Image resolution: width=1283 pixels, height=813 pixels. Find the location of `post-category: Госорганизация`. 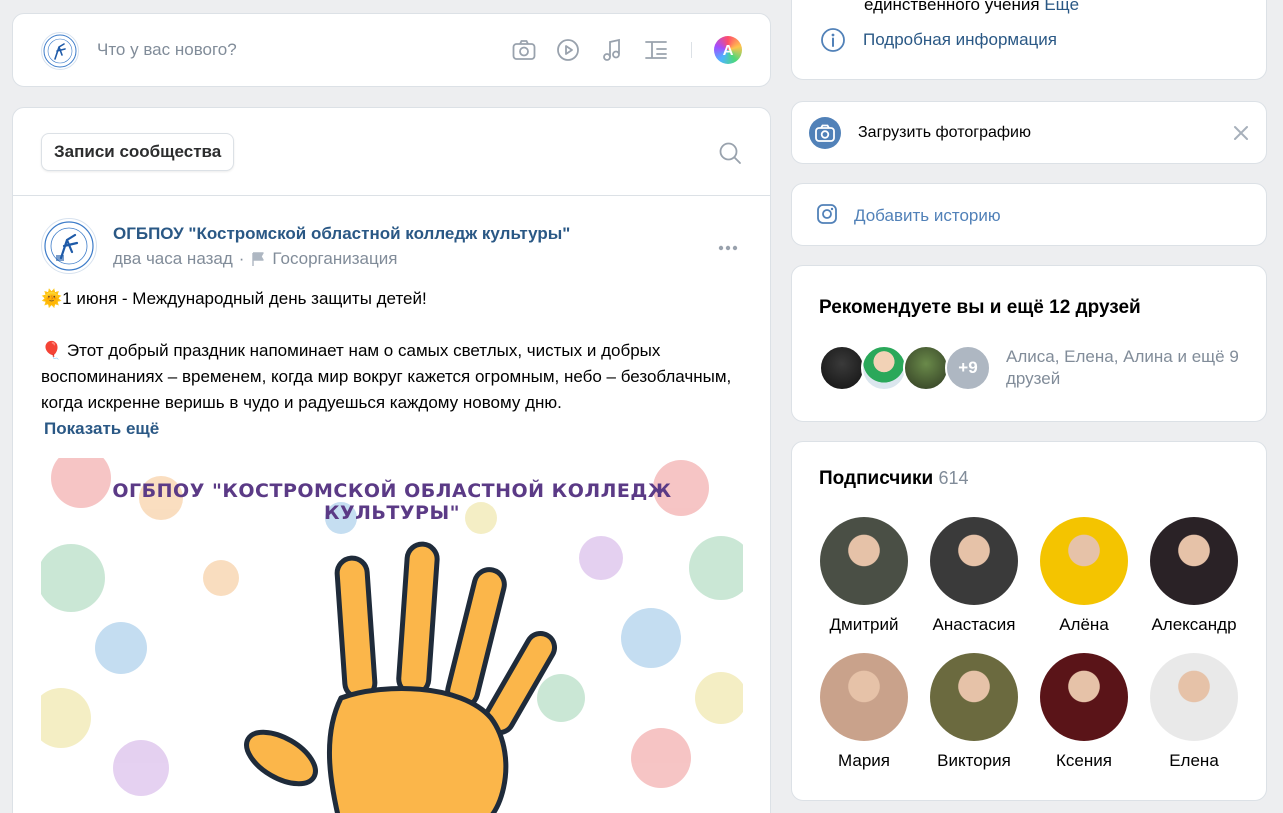

post-category: Госорганизация is located at coordinates (335, 258).